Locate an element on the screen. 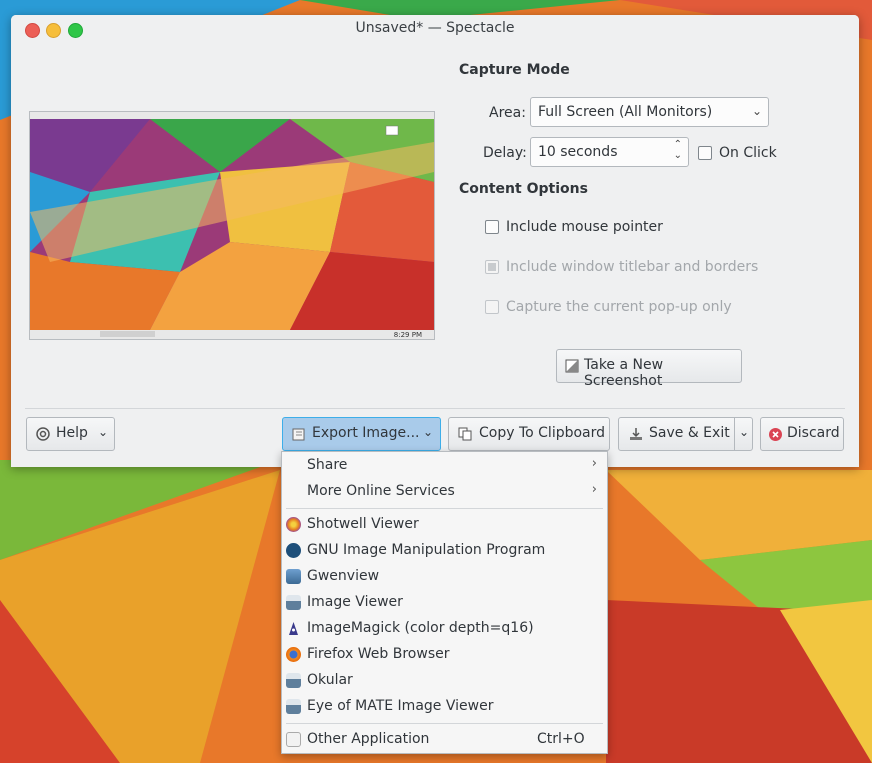 This screenshot has height=763, width=872. include-mouse-pointer-label: Include mouse pointer is located at coordinates (584, 227).